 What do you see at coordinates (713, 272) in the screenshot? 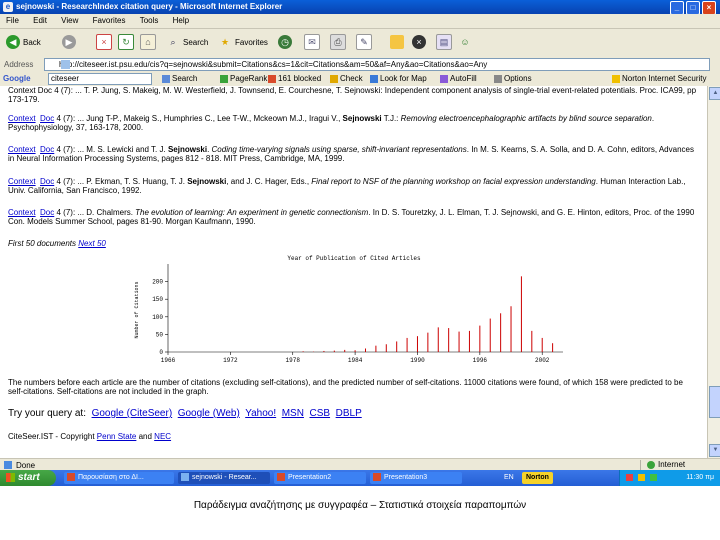
I see `vertical-scrollbar: ▲ ▼` at bounding box center [713, 272].